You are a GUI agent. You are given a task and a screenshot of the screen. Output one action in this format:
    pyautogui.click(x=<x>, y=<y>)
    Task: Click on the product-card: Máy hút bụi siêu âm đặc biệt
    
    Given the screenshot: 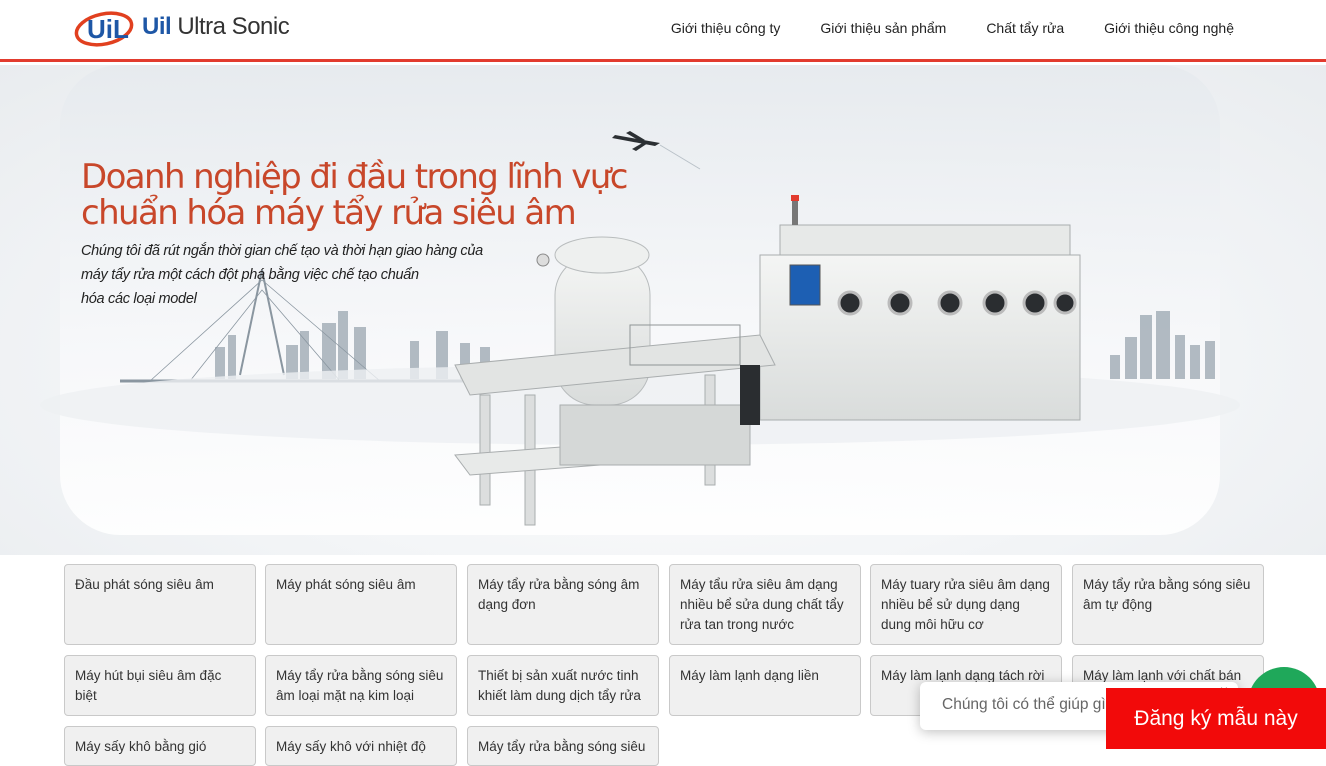 What is the action you would take?
    pyautogui.click(x=160, y=685)
    